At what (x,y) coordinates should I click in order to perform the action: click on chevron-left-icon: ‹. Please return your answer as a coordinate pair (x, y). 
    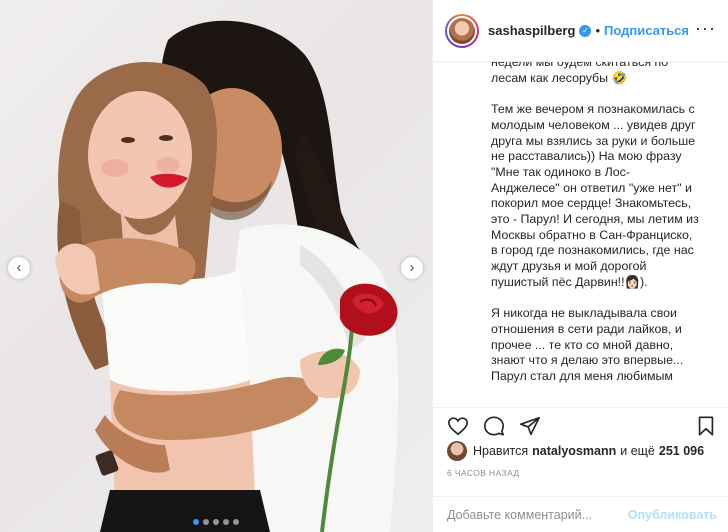
    Looking at the image, I should click on (19, 267).